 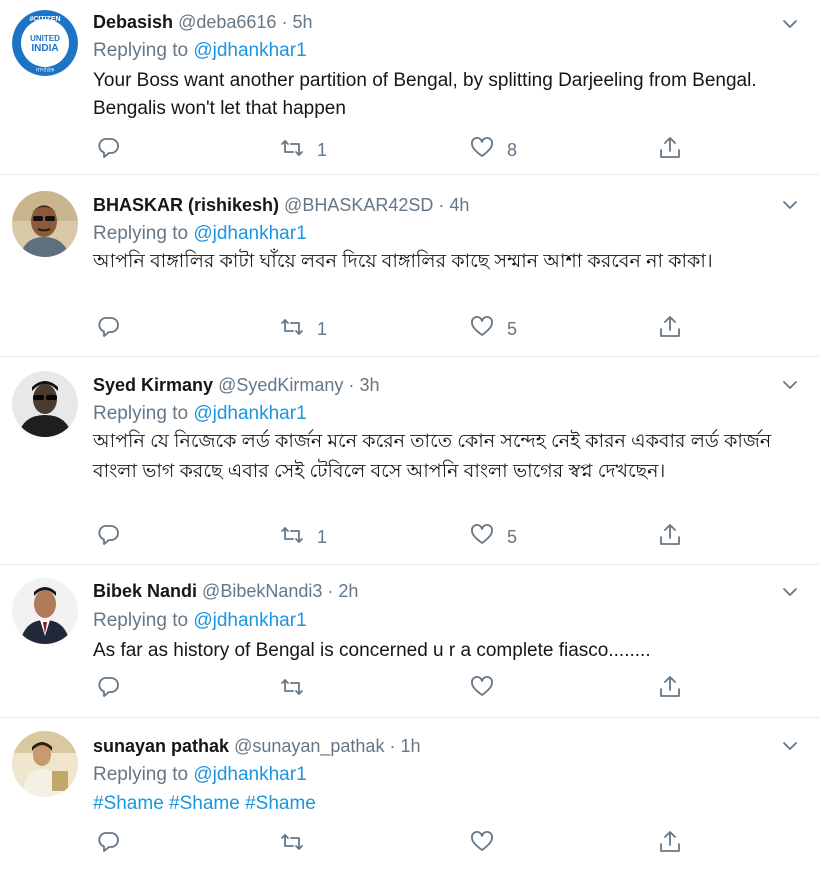 What do you see at coordinates (403, 689) in the screenshot?
I see `tweet-actions` at bounding box center [403, 689].